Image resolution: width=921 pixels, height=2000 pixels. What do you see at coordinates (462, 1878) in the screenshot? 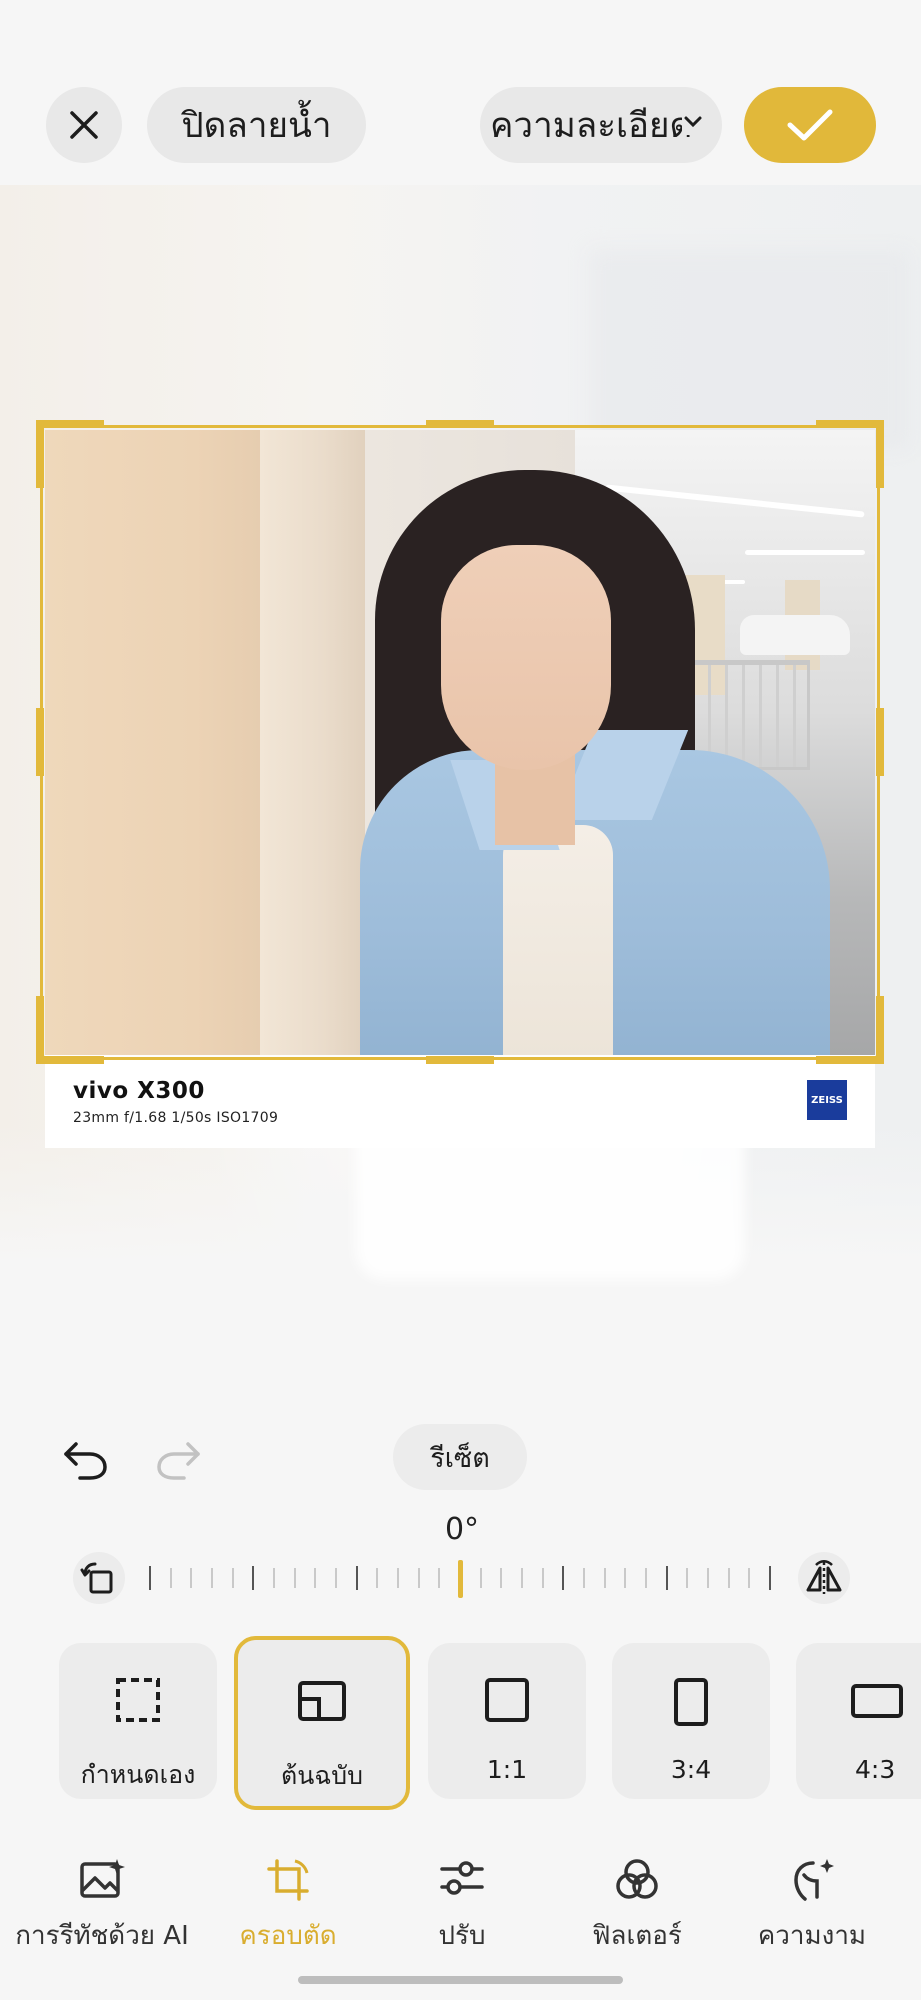
I see `adjust-icon` at bounding box center [462, 1878].